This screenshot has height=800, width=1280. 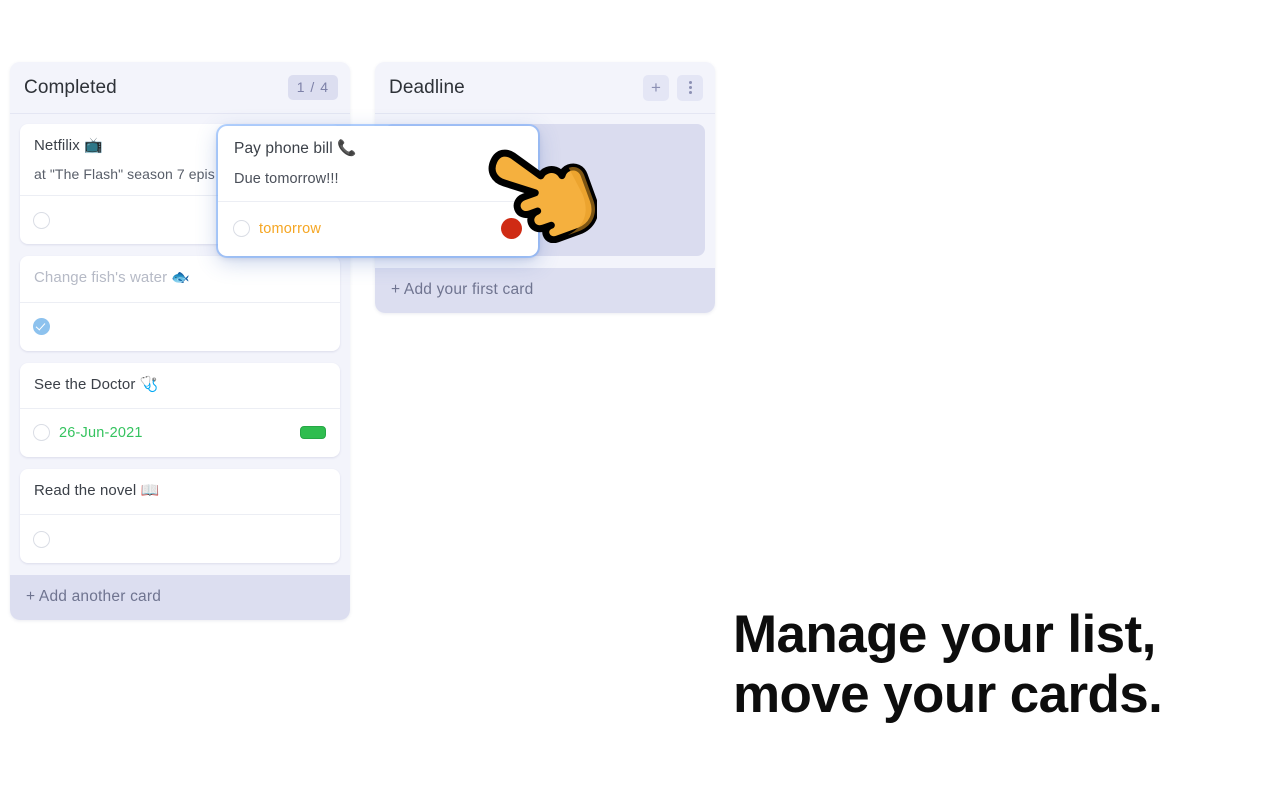 I want to click on column-header-completed: Completed 1 / 4, so click(x=180, y=88).